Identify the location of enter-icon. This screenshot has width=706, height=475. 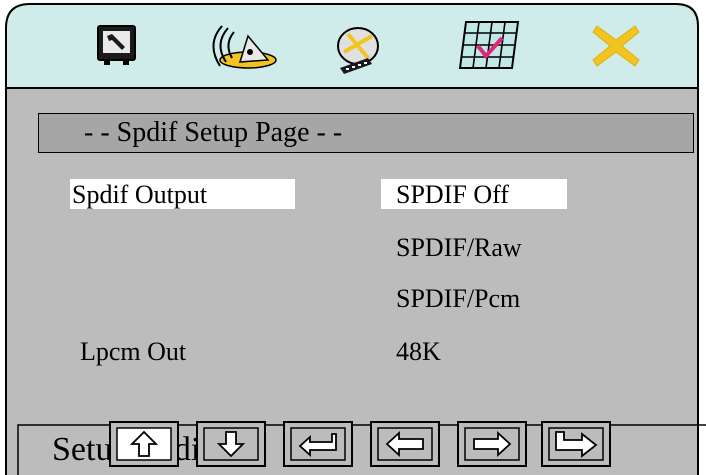
(318, 444).